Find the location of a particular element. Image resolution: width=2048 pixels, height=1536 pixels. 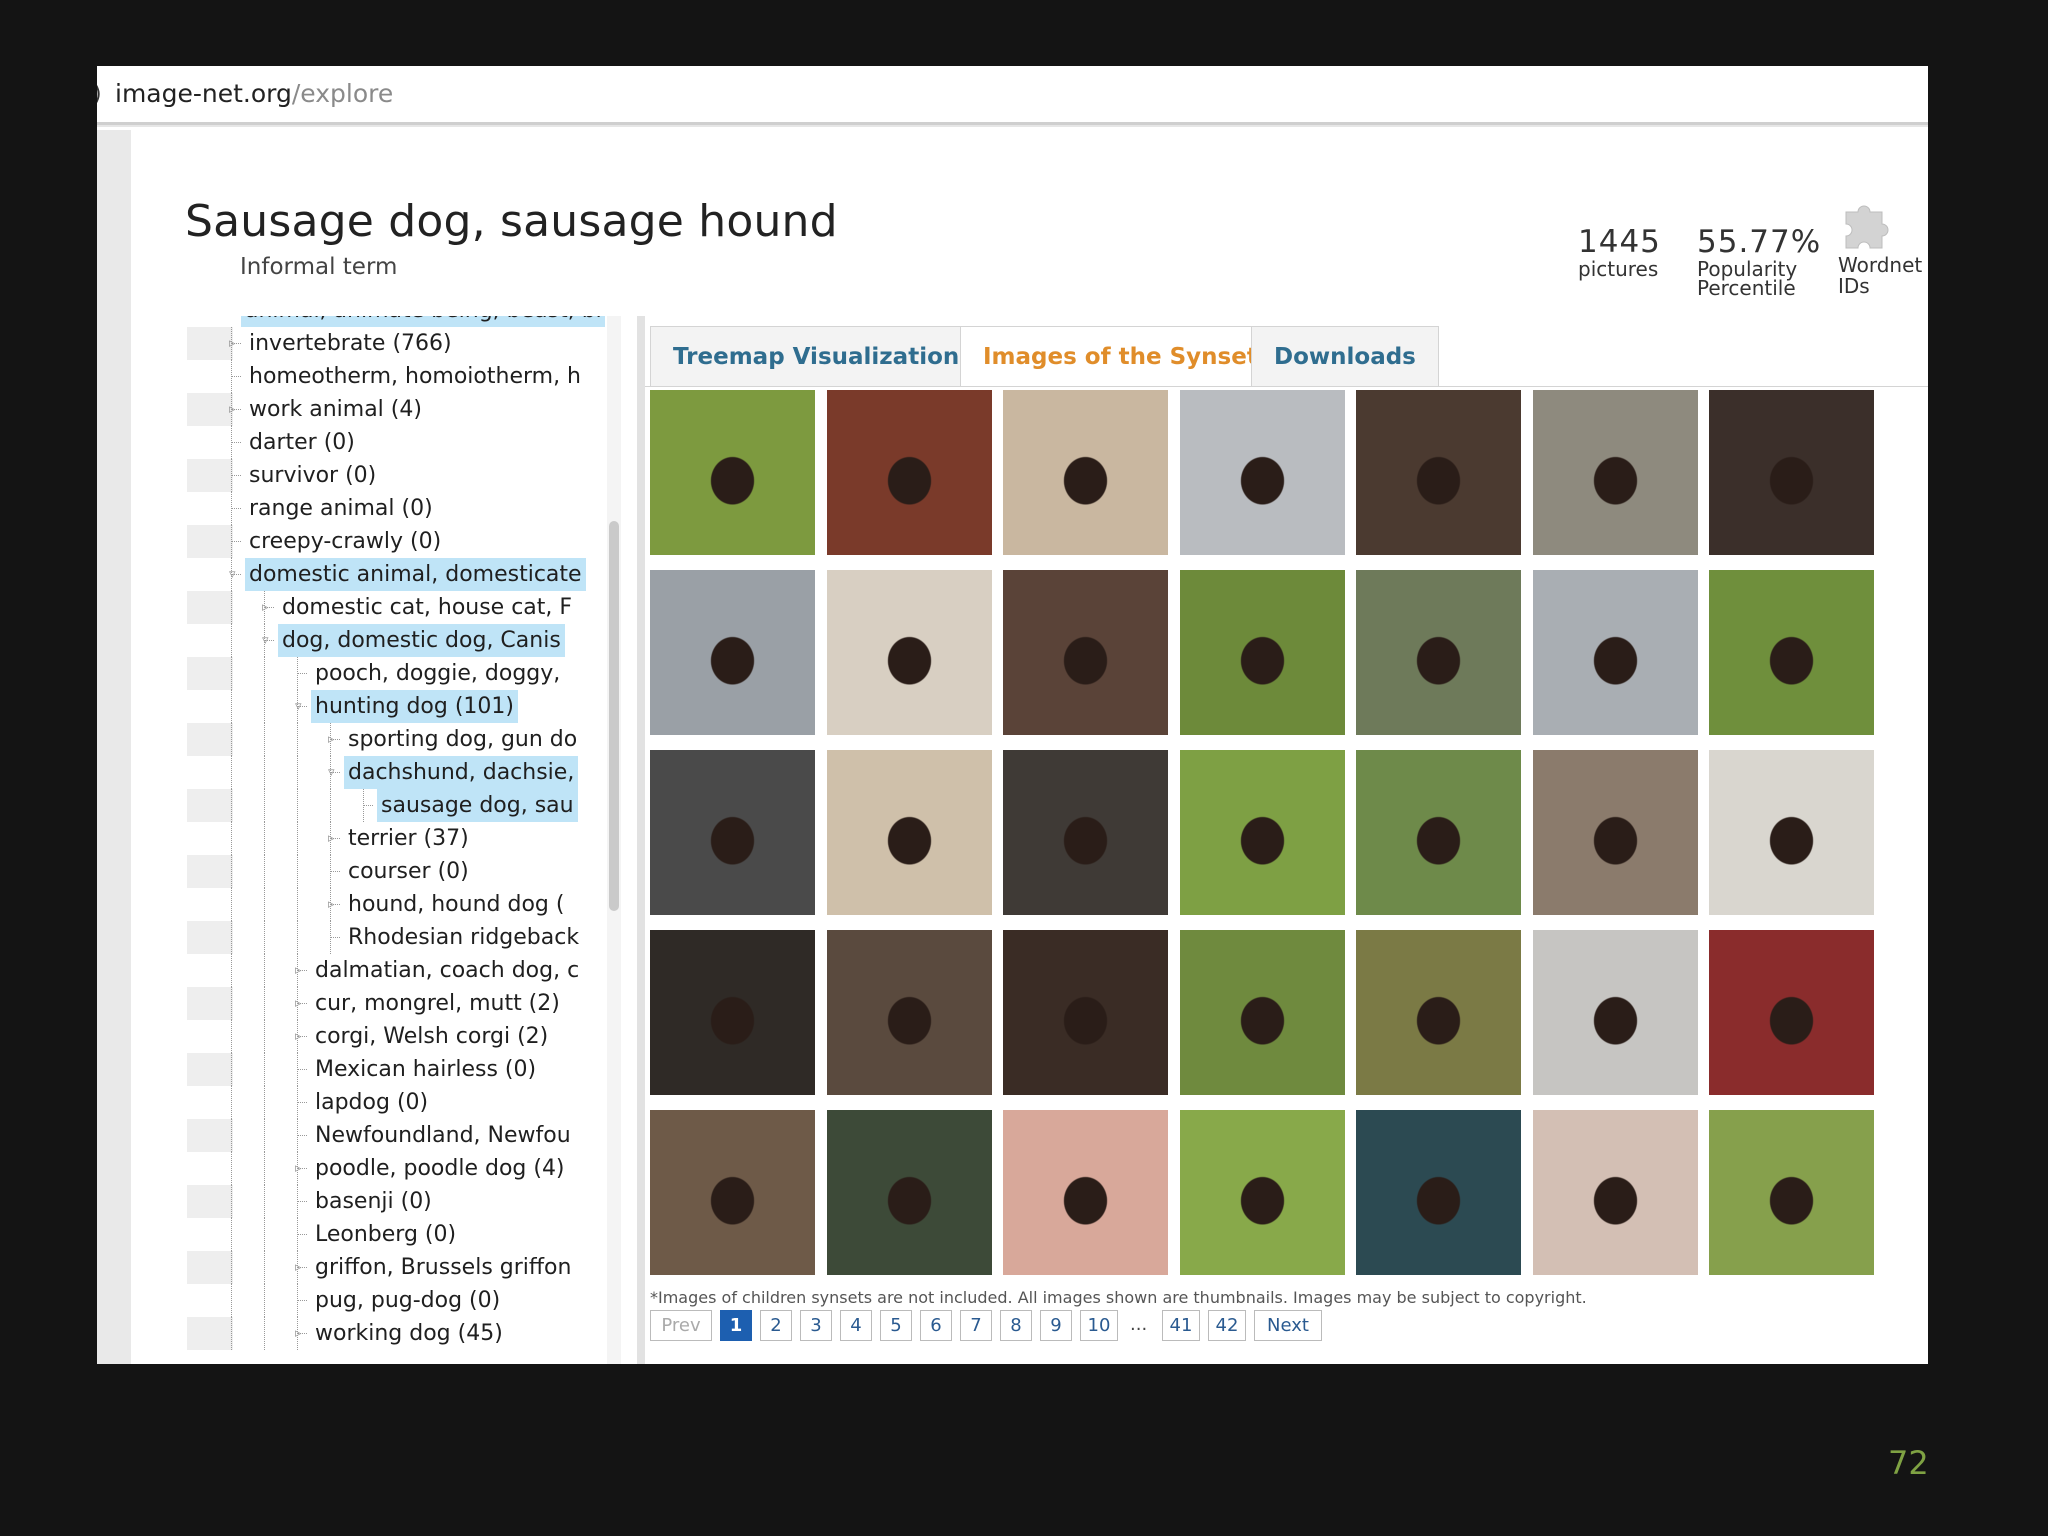

tree-node: Leonberg (0) is located at coordinates (396, 1234).